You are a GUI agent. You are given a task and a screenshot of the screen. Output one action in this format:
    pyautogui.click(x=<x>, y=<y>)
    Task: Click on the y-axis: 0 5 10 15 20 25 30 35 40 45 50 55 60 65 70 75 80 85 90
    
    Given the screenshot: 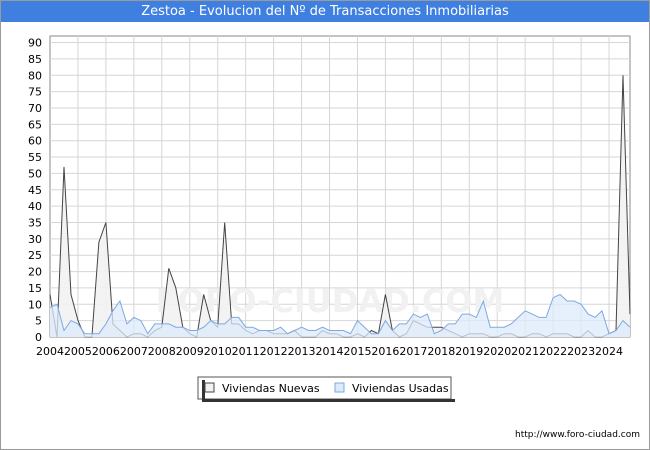 What is the action you would take?
    pyautogui.click(x=35, y=190)
    